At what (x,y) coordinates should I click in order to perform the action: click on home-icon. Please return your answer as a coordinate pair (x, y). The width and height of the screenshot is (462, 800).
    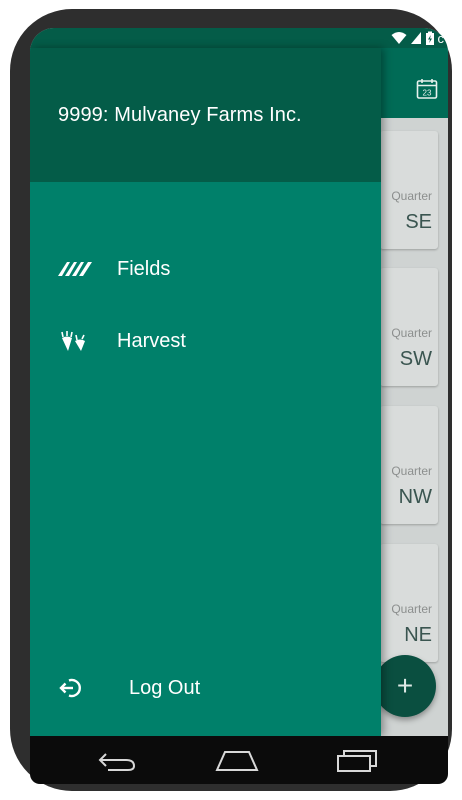
    Looking at the image, I should click on (237, 760).